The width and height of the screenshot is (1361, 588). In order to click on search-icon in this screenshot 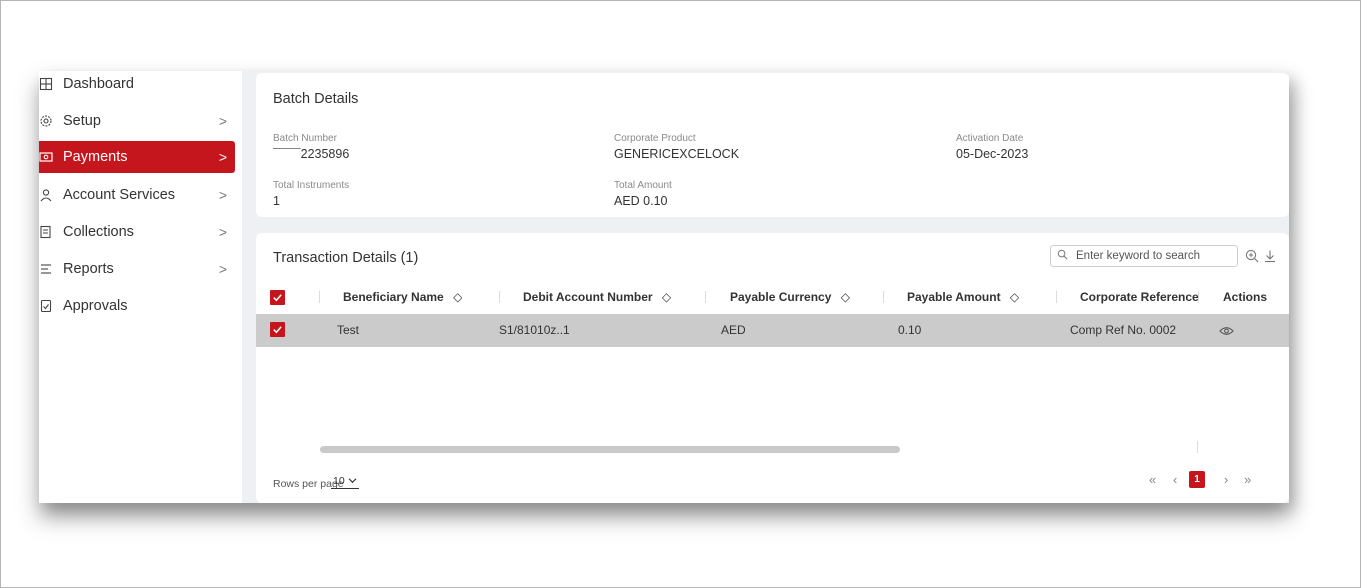, I will do `click(1062, 256)`.